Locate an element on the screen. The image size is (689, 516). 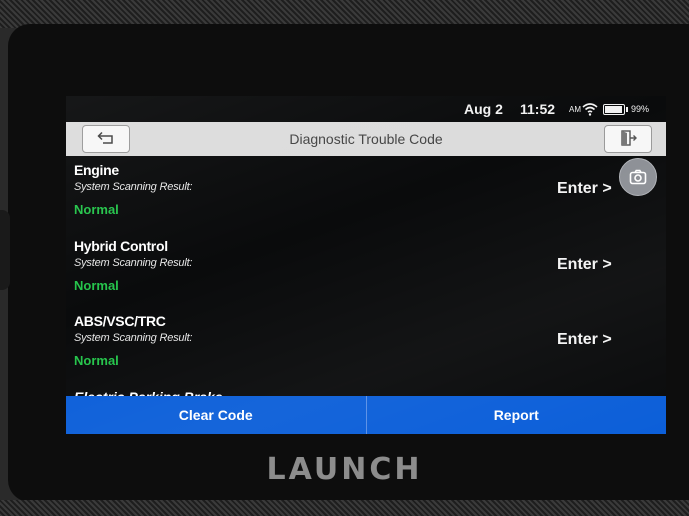
report-button: Report is located at coordinates (517, 415).